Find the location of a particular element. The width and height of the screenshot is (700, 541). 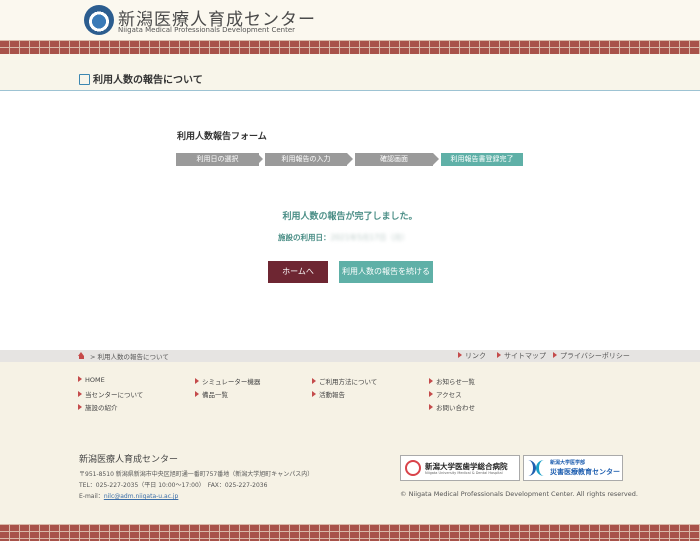

brick-band-top is located at coordinates (350, 47).